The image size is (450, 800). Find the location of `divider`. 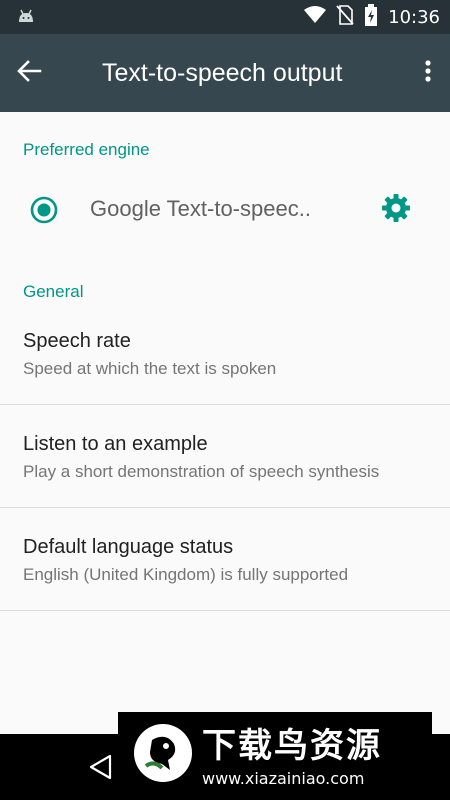

divider is located at coordinates (225, 610).